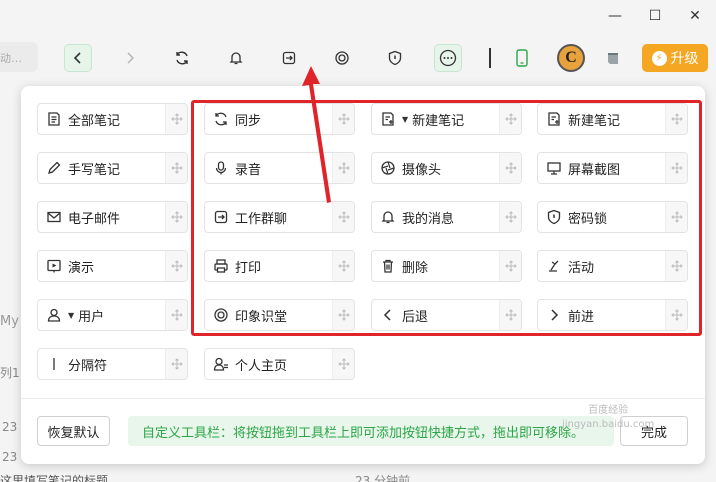 This screenshot has width=716, height=482. I want to click on lock-shield-icon, so click(395, 58).